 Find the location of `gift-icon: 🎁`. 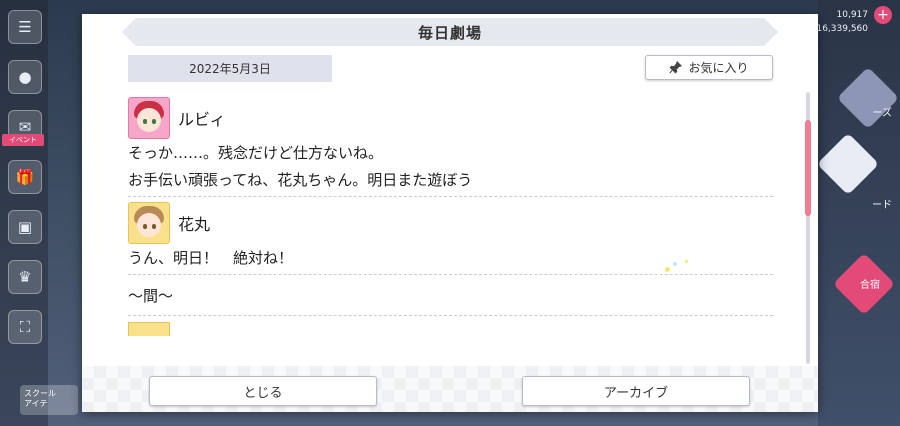

gift-icon: 🎁 is located at coordinates (25, 177).